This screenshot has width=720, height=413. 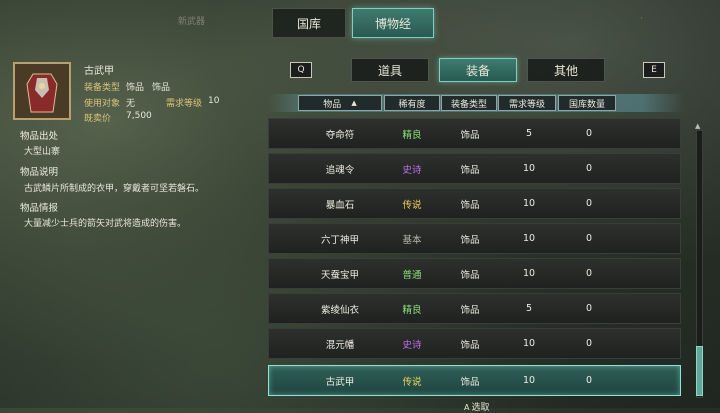 What do you see at coordinates (699, 371) in the screenshot?
I see `scrollbar-thumb` at bounding box center [699, 371].